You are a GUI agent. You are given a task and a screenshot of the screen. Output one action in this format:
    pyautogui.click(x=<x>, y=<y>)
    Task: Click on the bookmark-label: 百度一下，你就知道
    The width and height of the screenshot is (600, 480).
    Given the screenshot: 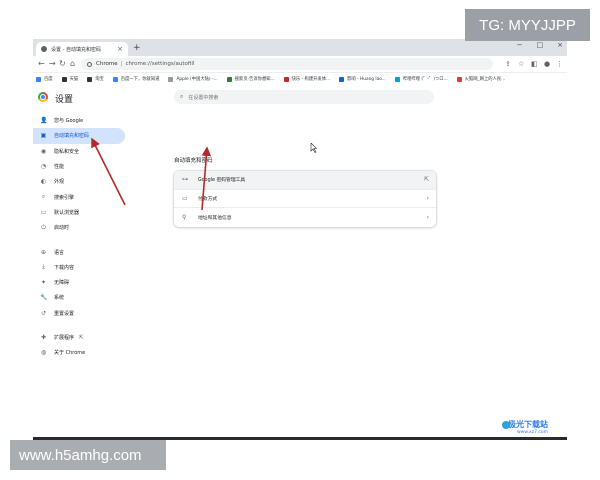 What is the action you would take?
    pyautogui.click(x=140, y=79)
    